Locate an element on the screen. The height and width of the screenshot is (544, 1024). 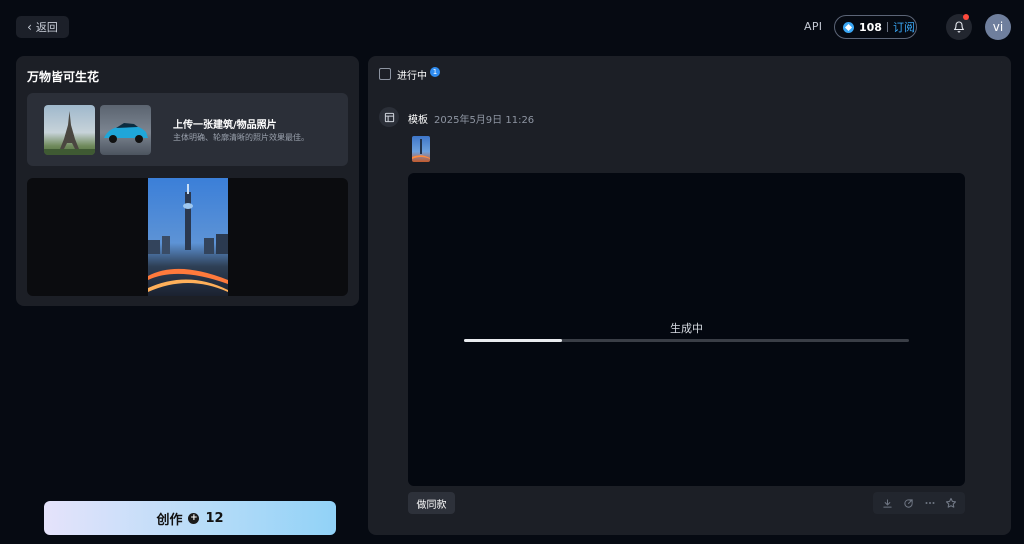
api-link: API is located at coordinates (813, 26).